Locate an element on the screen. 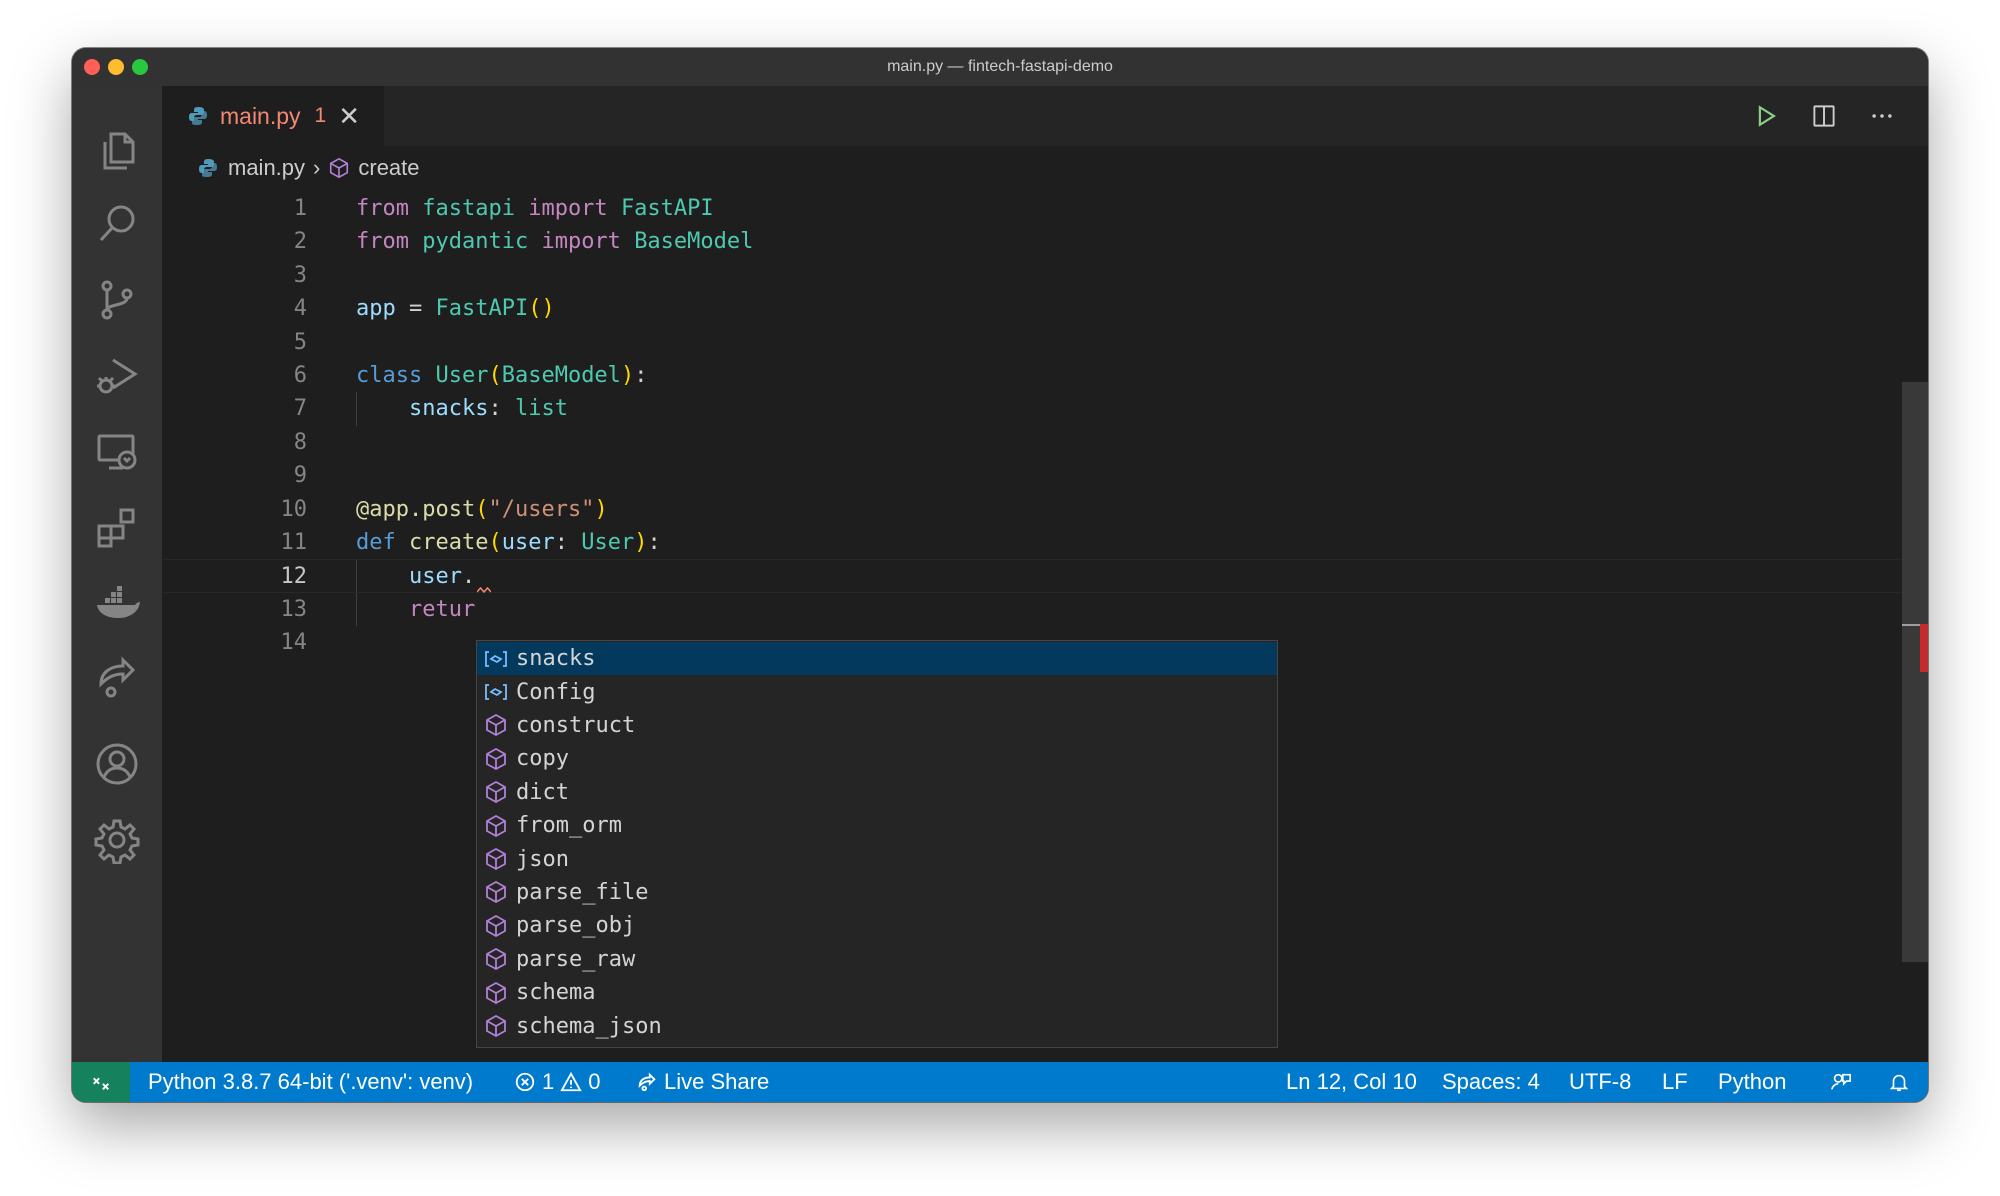 This screenshot has width=2000, height=1196. field-icon is located at coordinates (496, 692).